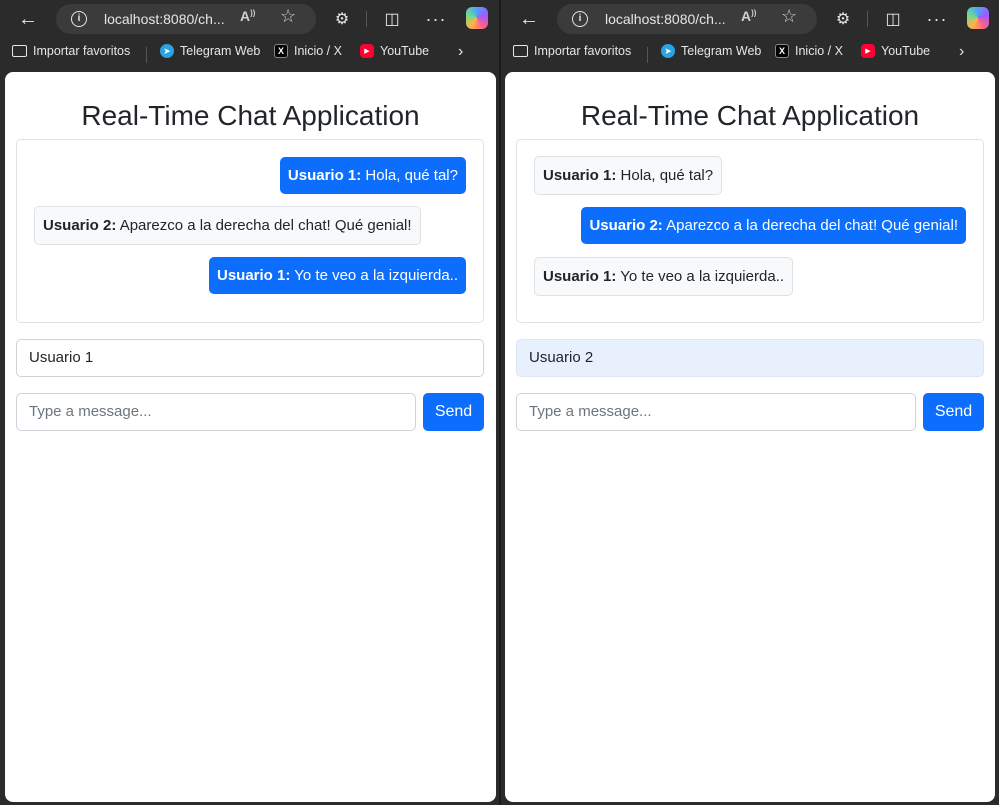 The height and width of the screenshot is (805, 999). I want to click on username-input: Usuario 2, so click(750, 358).